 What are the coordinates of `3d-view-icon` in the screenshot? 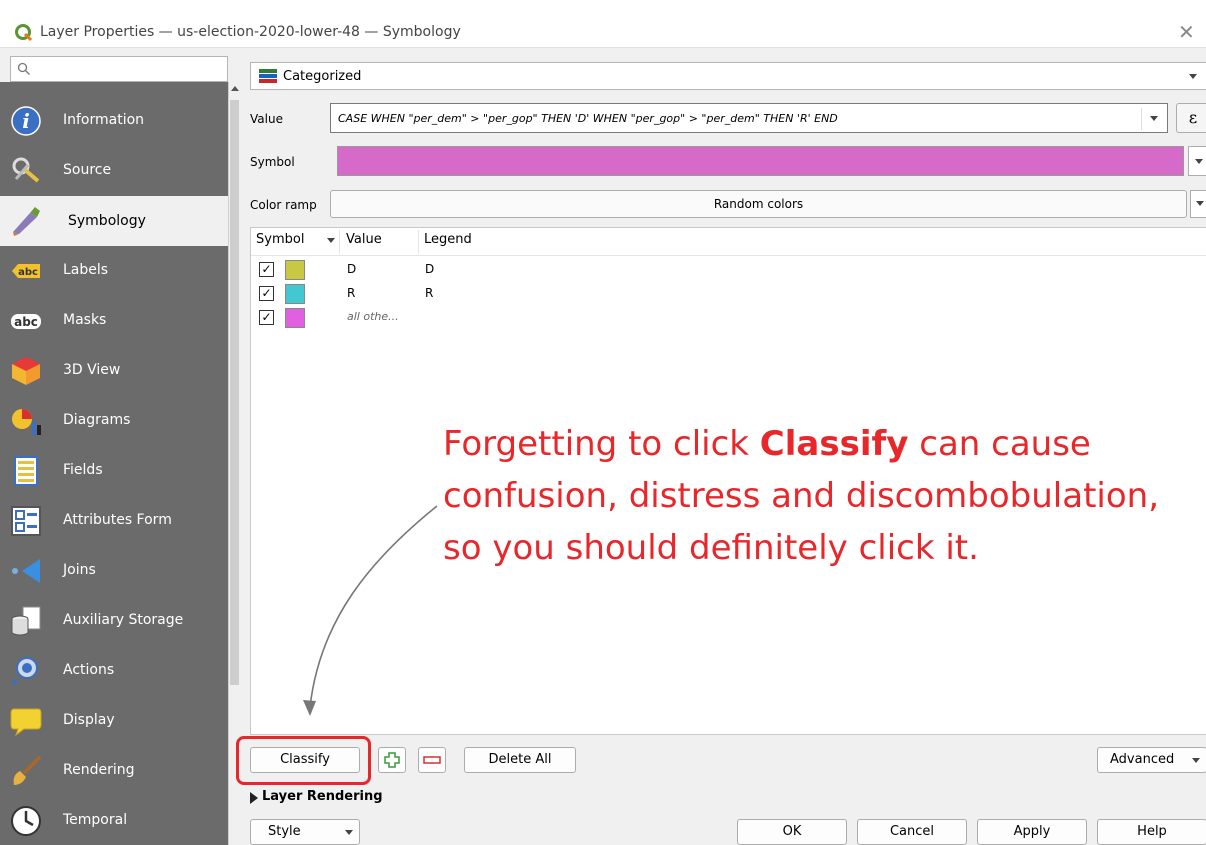 It's located at (26, 371).